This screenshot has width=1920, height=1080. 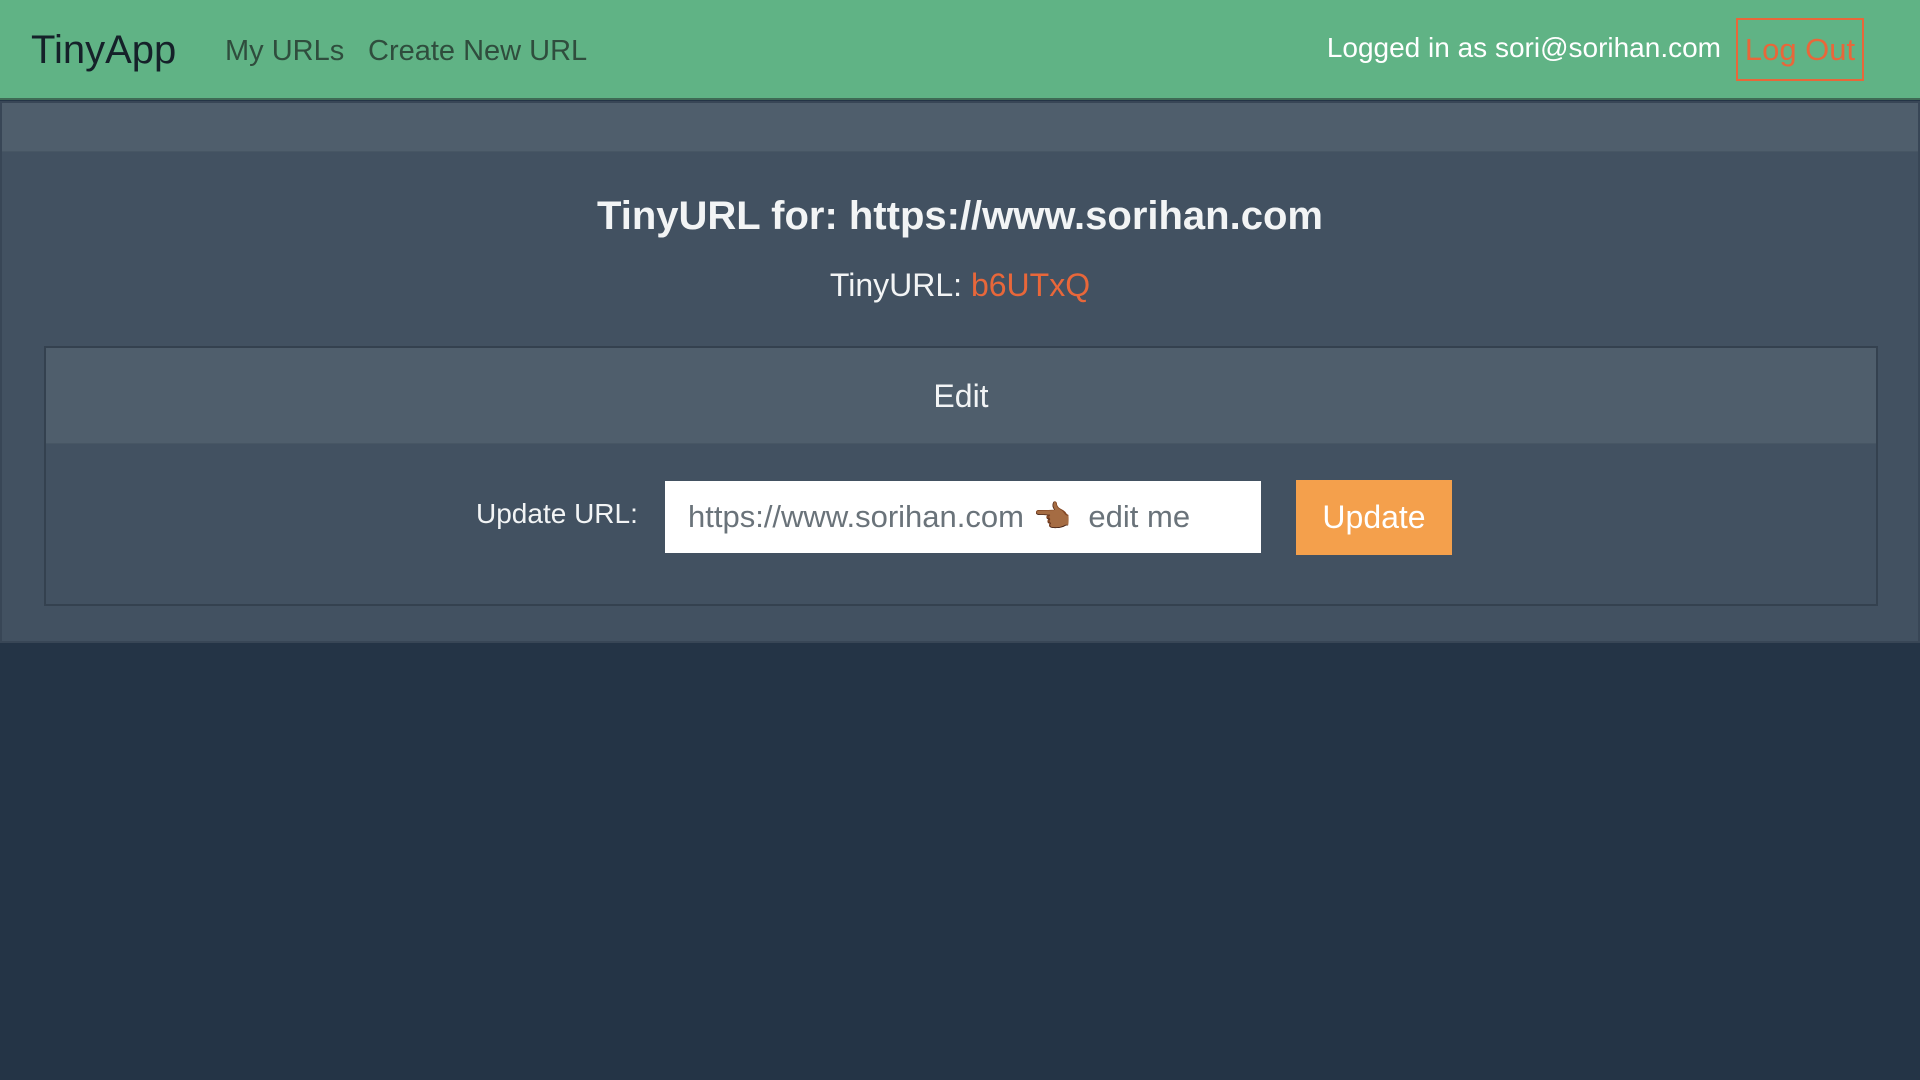 What do you see at coordinates (1800, 49) in the screenshot?
I see `logout-button: Log Out` at bounding box center [1800, 49].